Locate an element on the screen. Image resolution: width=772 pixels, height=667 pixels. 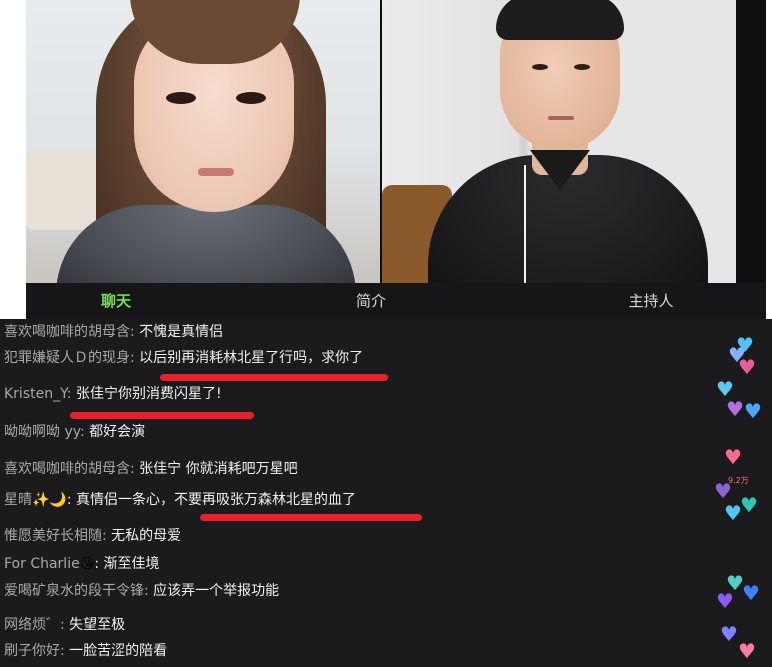
tab-intro: 简介 is located at coordinates (371, 301).